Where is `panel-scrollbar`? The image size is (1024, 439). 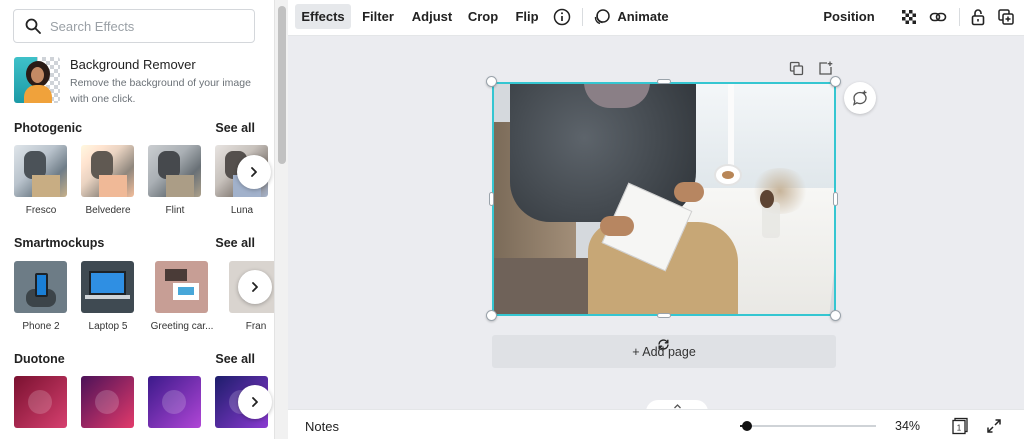 panel-scrollbar is located at coordinates (281, 219).